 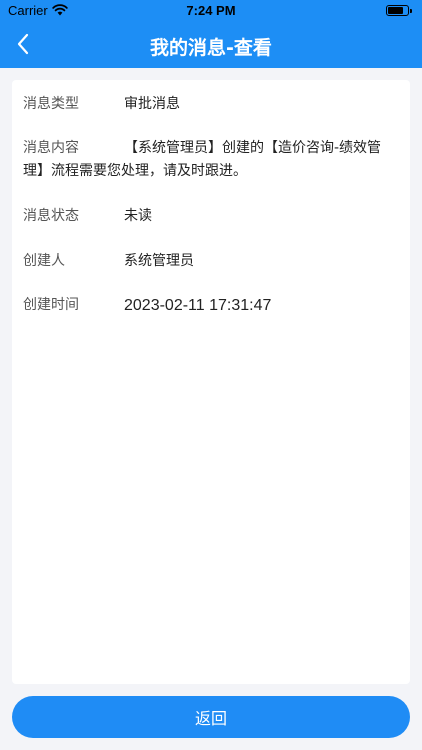 I want to click on battery-icon, so click(x=399, y=10).